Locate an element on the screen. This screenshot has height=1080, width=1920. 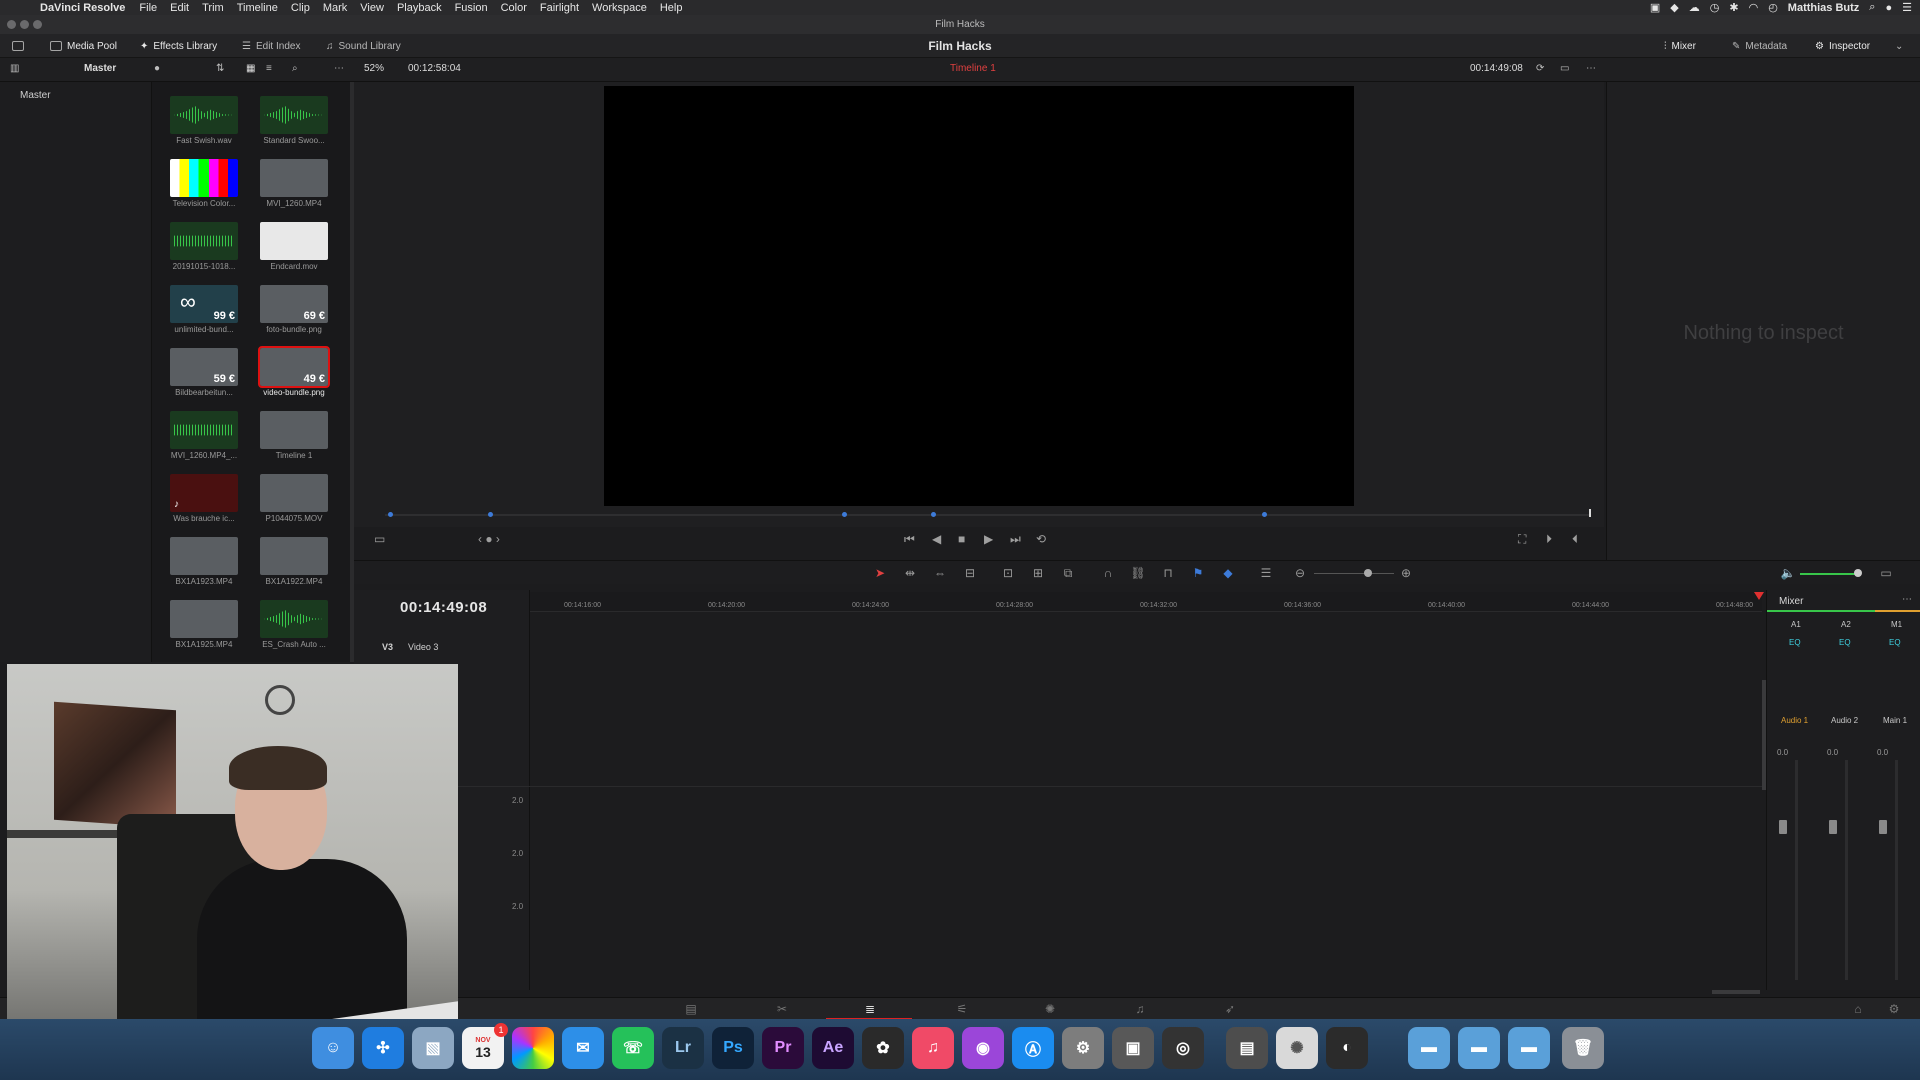
clip: Timeline 1 is located at coordinates (294, 435).